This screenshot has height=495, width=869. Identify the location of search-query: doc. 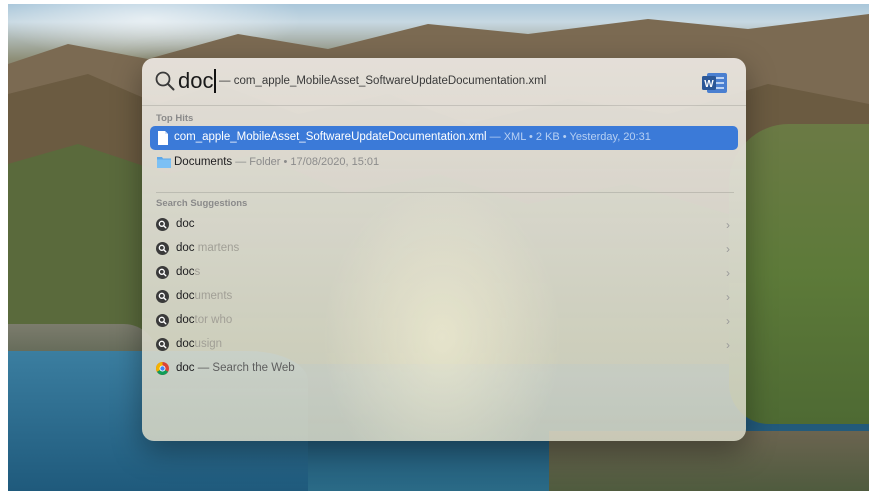
(195, 81).